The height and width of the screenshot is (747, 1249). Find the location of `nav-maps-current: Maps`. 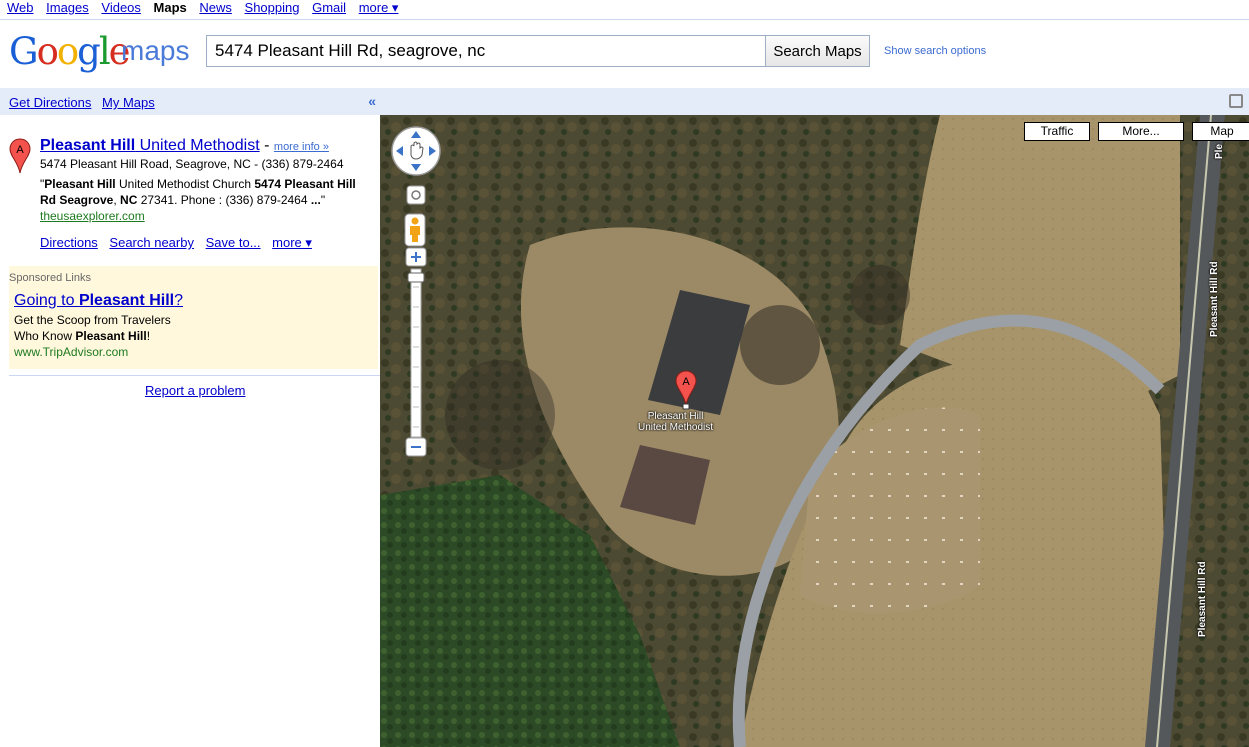

nav-maps-current: Maps is located at coordinates (170, 7).